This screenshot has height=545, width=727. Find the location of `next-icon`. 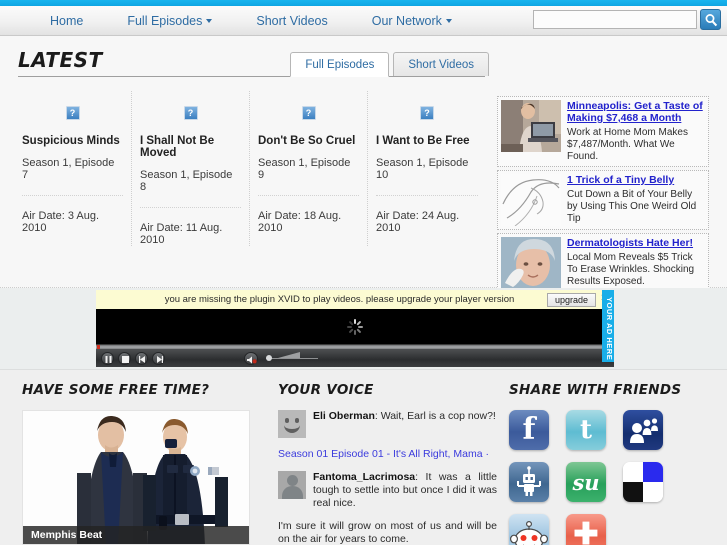

next-icon is located at coordinates (160, 359).